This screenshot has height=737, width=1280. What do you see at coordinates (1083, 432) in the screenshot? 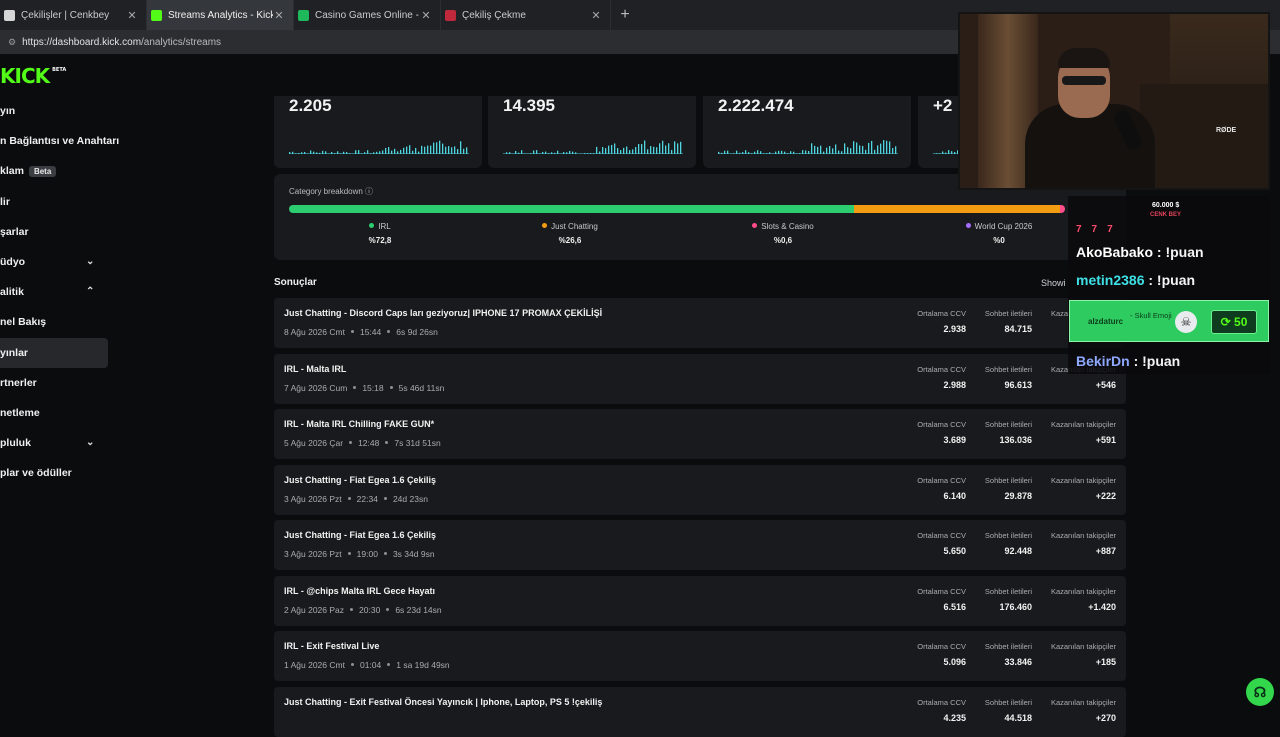
I see `followers-cell: Kazanılan takipçiler+591` at bounding box center [1083, 432].